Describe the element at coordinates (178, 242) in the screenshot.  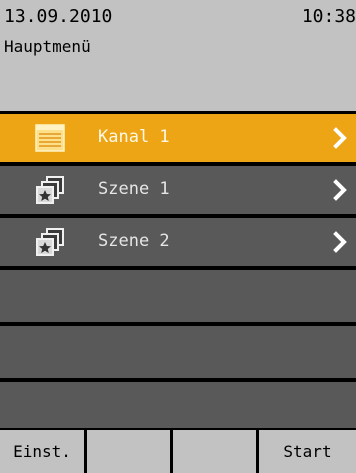
I see `menu-item-szene-2: Szene 2` at that location.